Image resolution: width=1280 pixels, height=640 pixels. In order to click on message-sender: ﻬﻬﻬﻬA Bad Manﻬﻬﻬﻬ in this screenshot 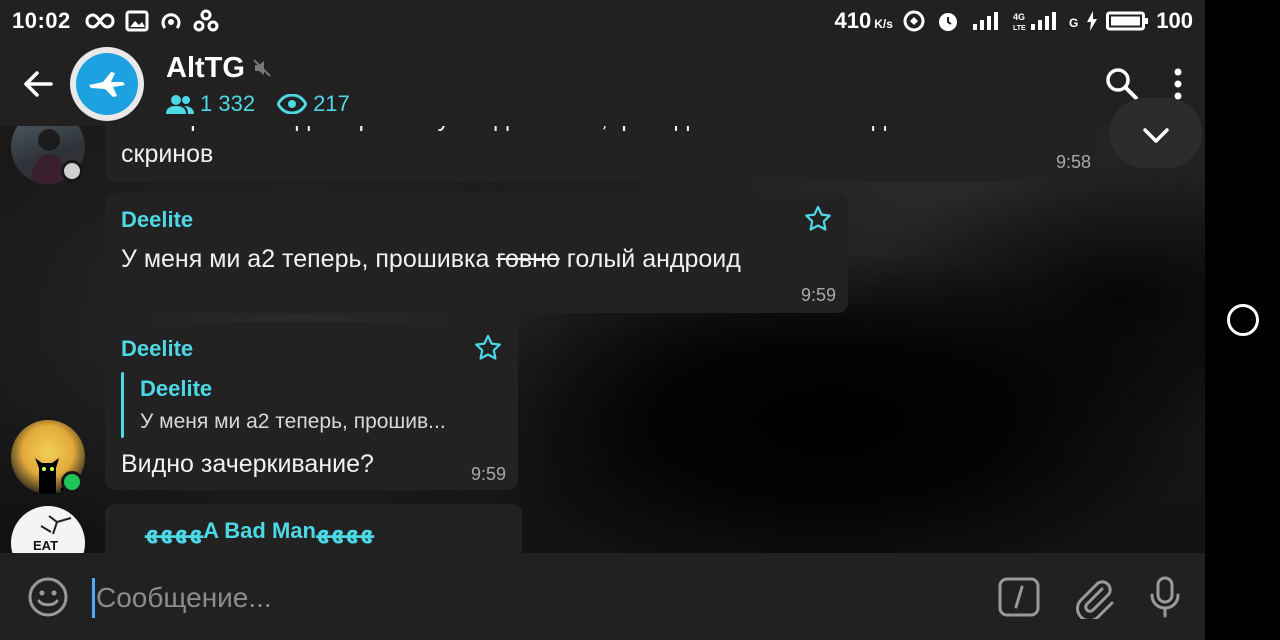, I will do `click(259, 531)`.